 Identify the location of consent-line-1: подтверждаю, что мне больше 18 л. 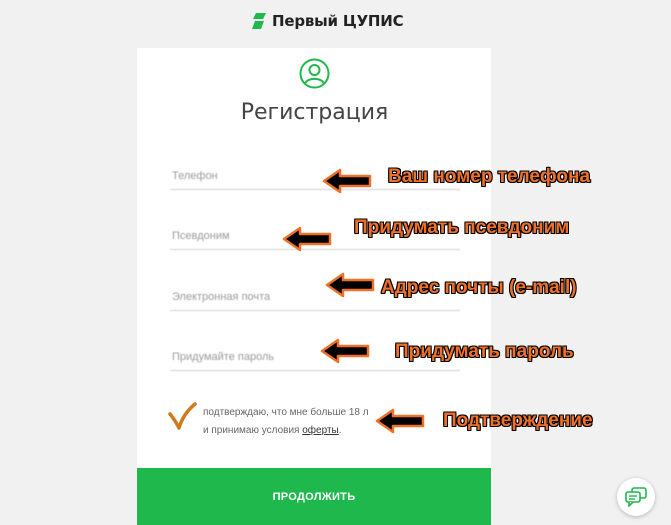
(286, 412).